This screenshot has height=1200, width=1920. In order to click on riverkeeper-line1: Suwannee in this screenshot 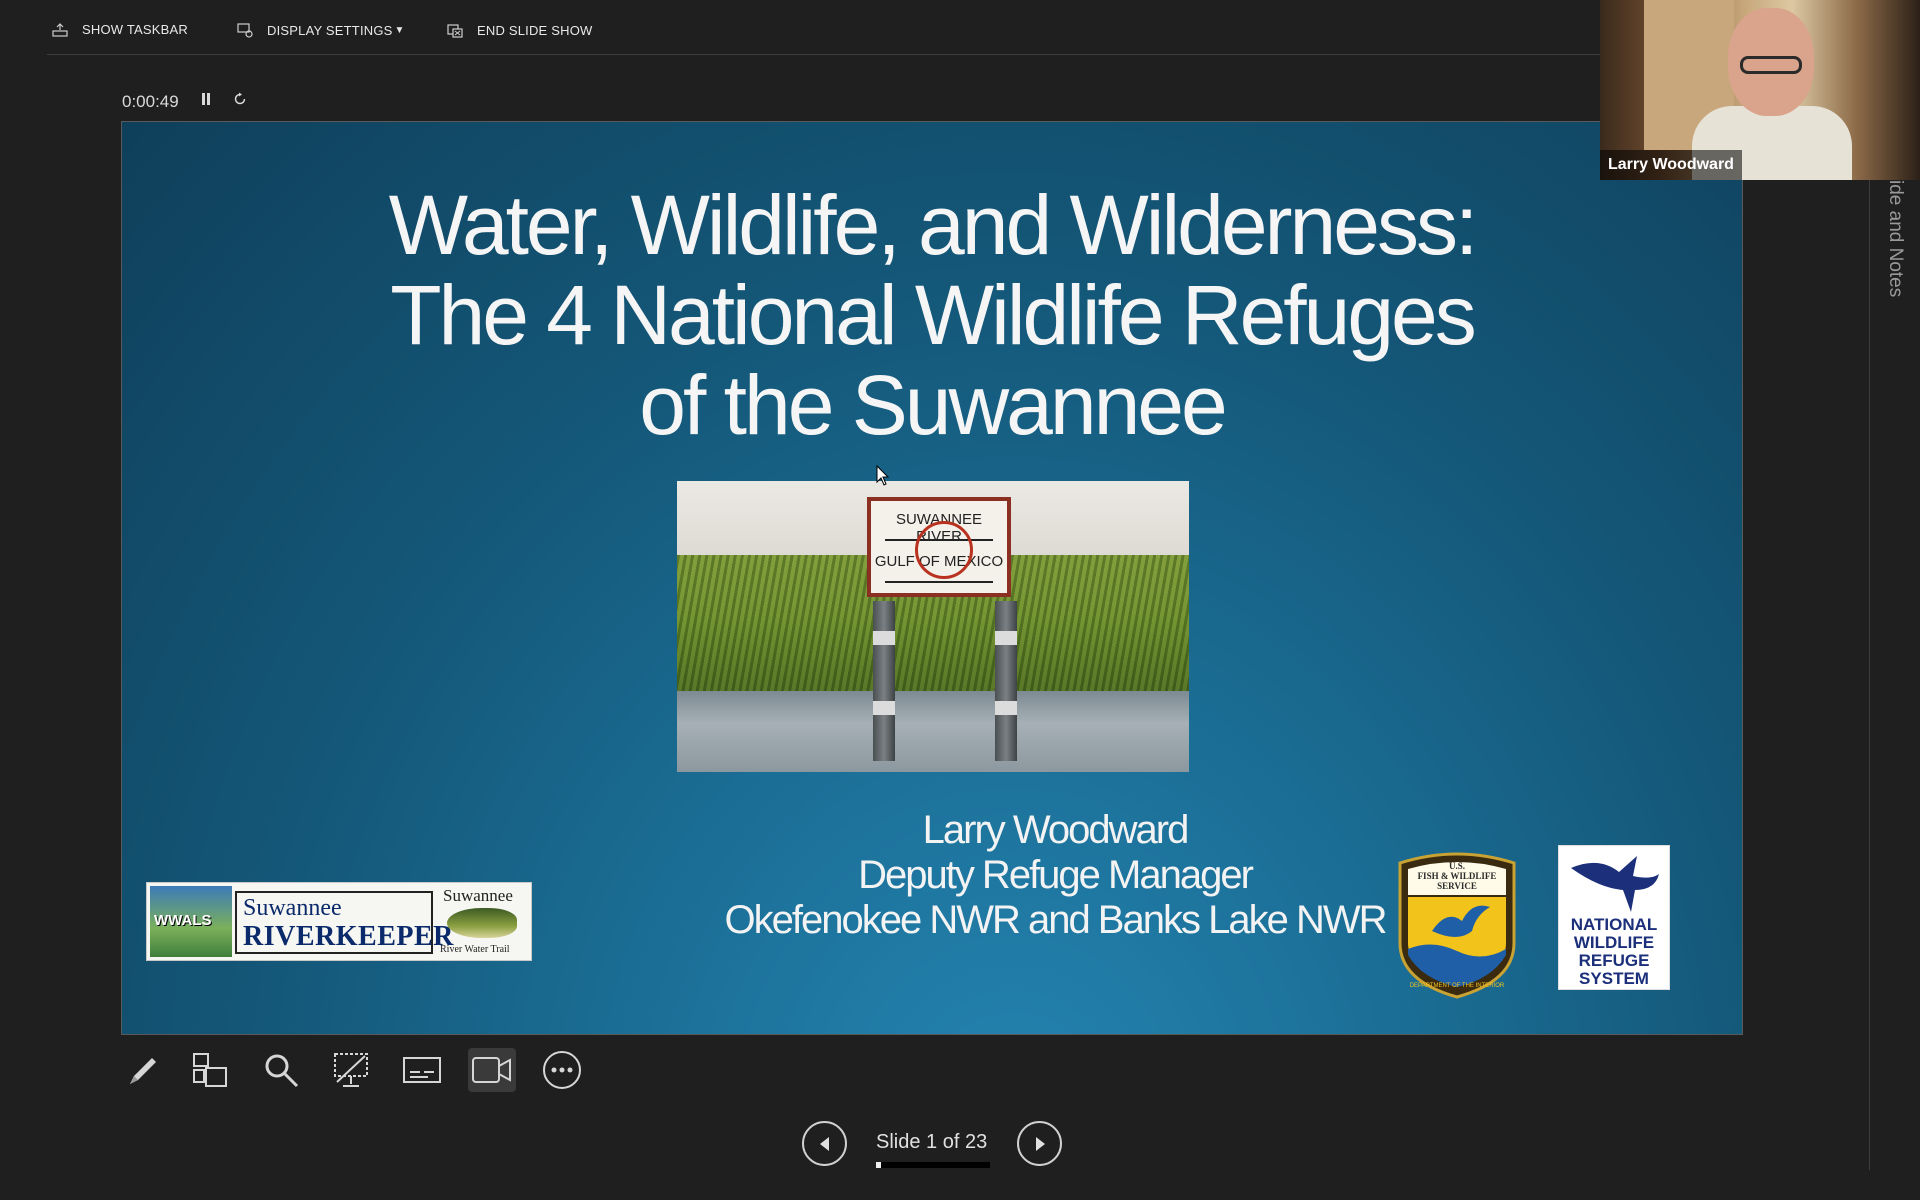, I will do `click(292, 908)`.